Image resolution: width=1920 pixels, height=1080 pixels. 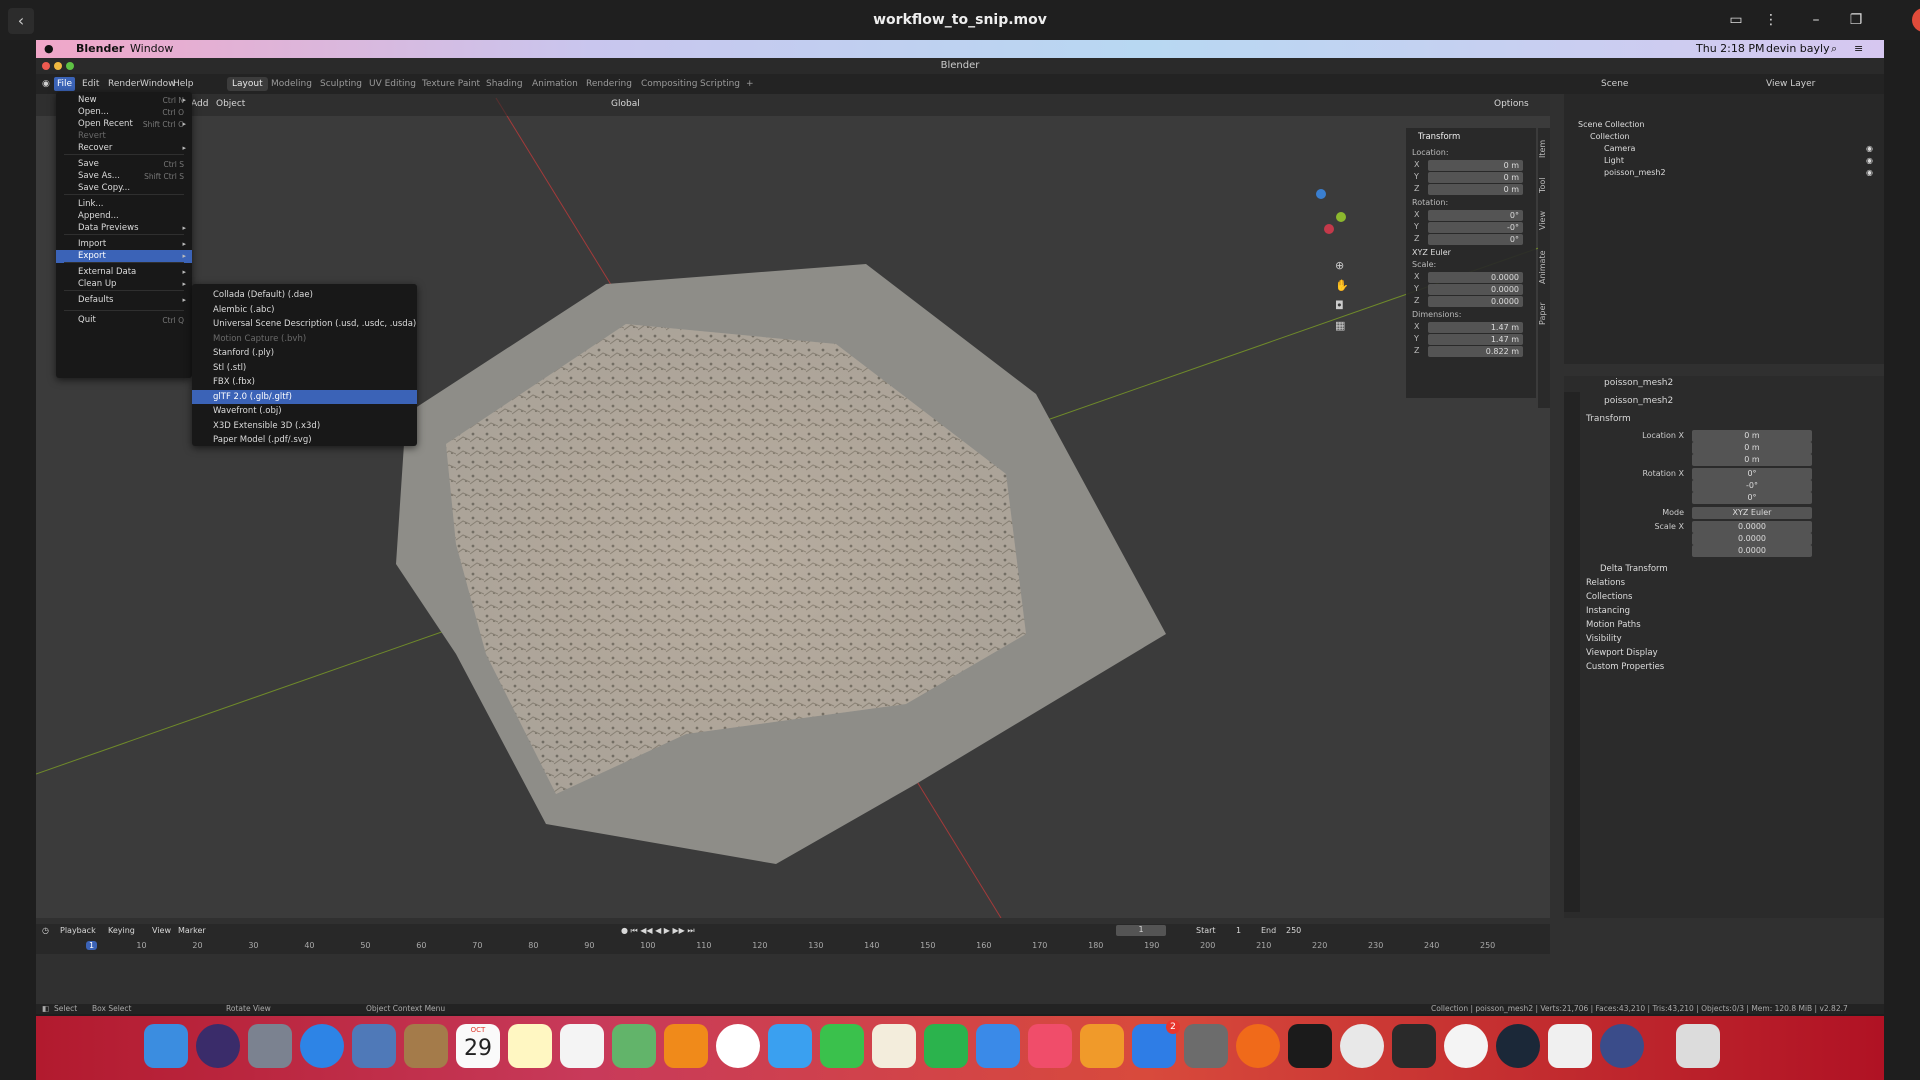 What do you see at coordinates (1752, 527) in the screenshot?
I see `prop-scale-x: 0.0000` at bounding box center [1752, 527].